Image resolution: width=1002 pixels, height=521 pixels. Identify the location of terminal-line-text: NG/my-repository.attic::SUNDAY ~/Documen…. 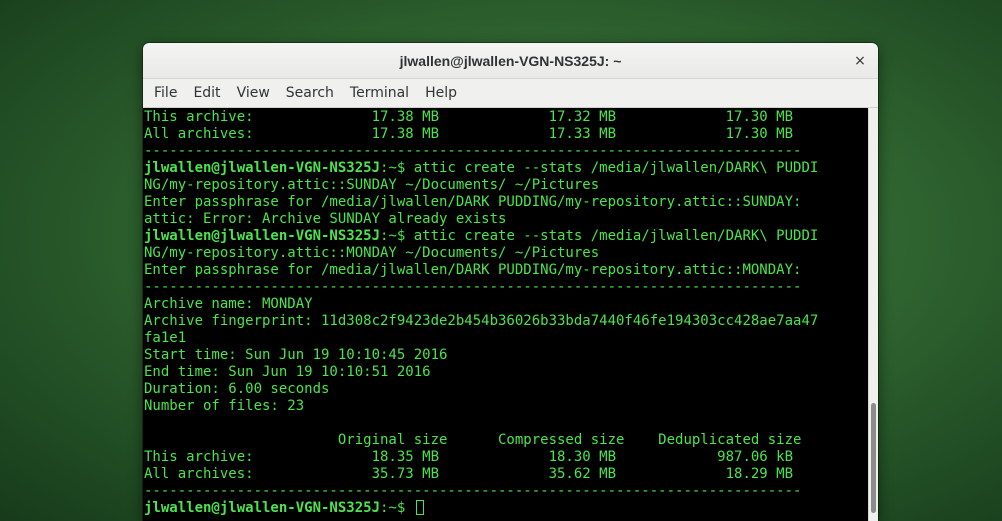
(372, 185).